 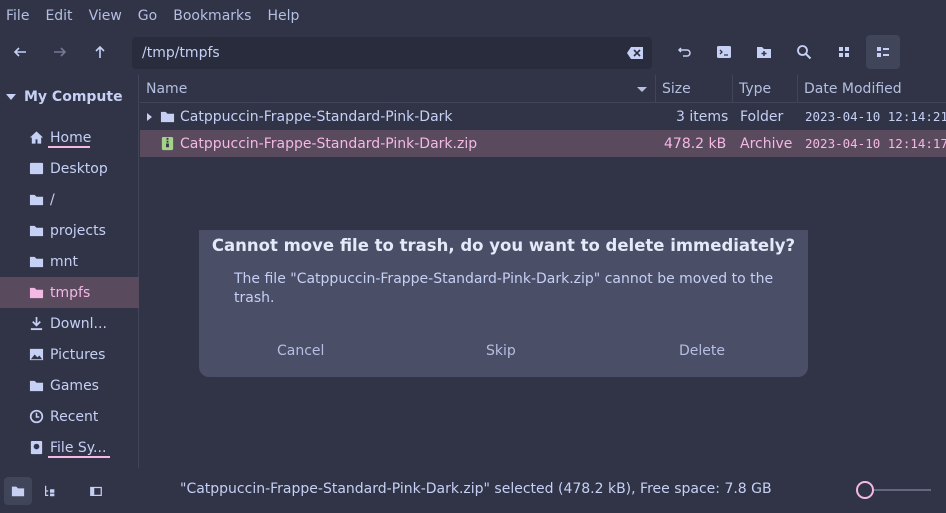 What do you see at coordinates (398, 89) in the screenshot?
I see `column-header-name: Name` at bounding box center [398, 89].